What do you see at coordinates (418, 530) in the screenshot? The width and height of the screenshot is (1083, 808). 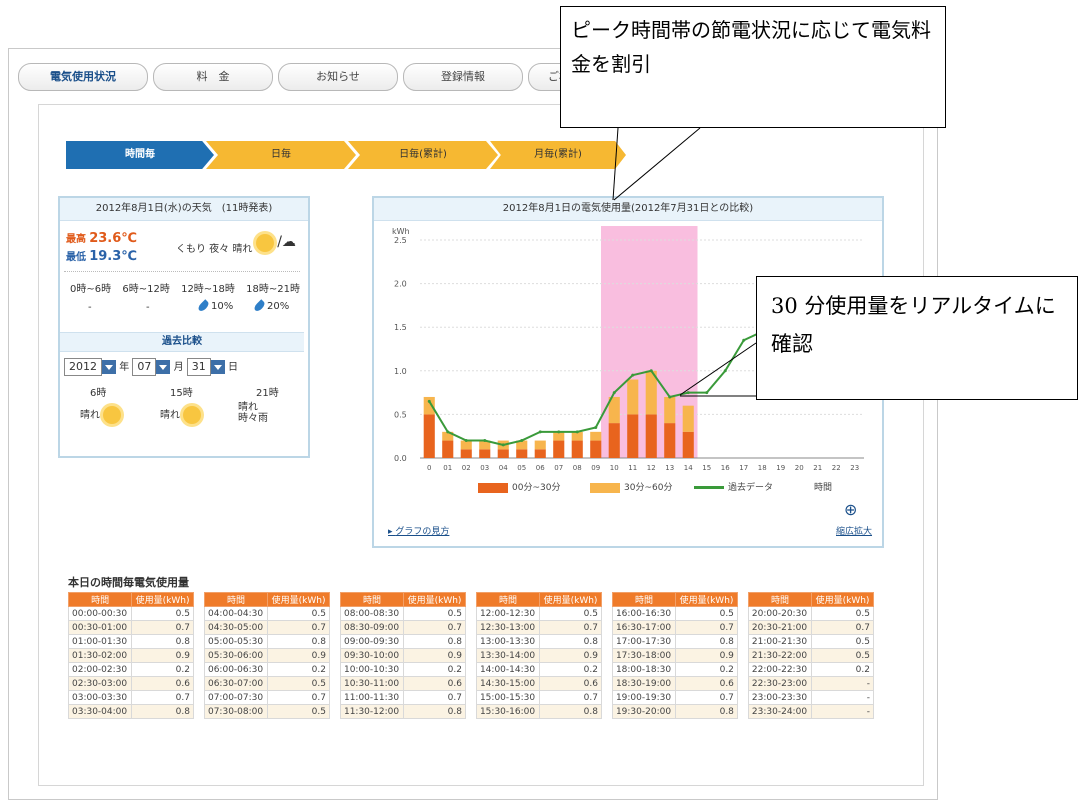 I see `graph-help-link: ▸ グラフの見方` at bounding box center [418, 530].